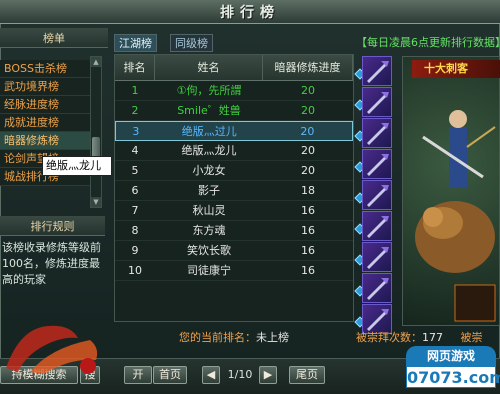  What do you see at coordinates (451, 356) in the screenshot?
I see `watermark-top: 网页游戏` at bounding box center [451, 356].